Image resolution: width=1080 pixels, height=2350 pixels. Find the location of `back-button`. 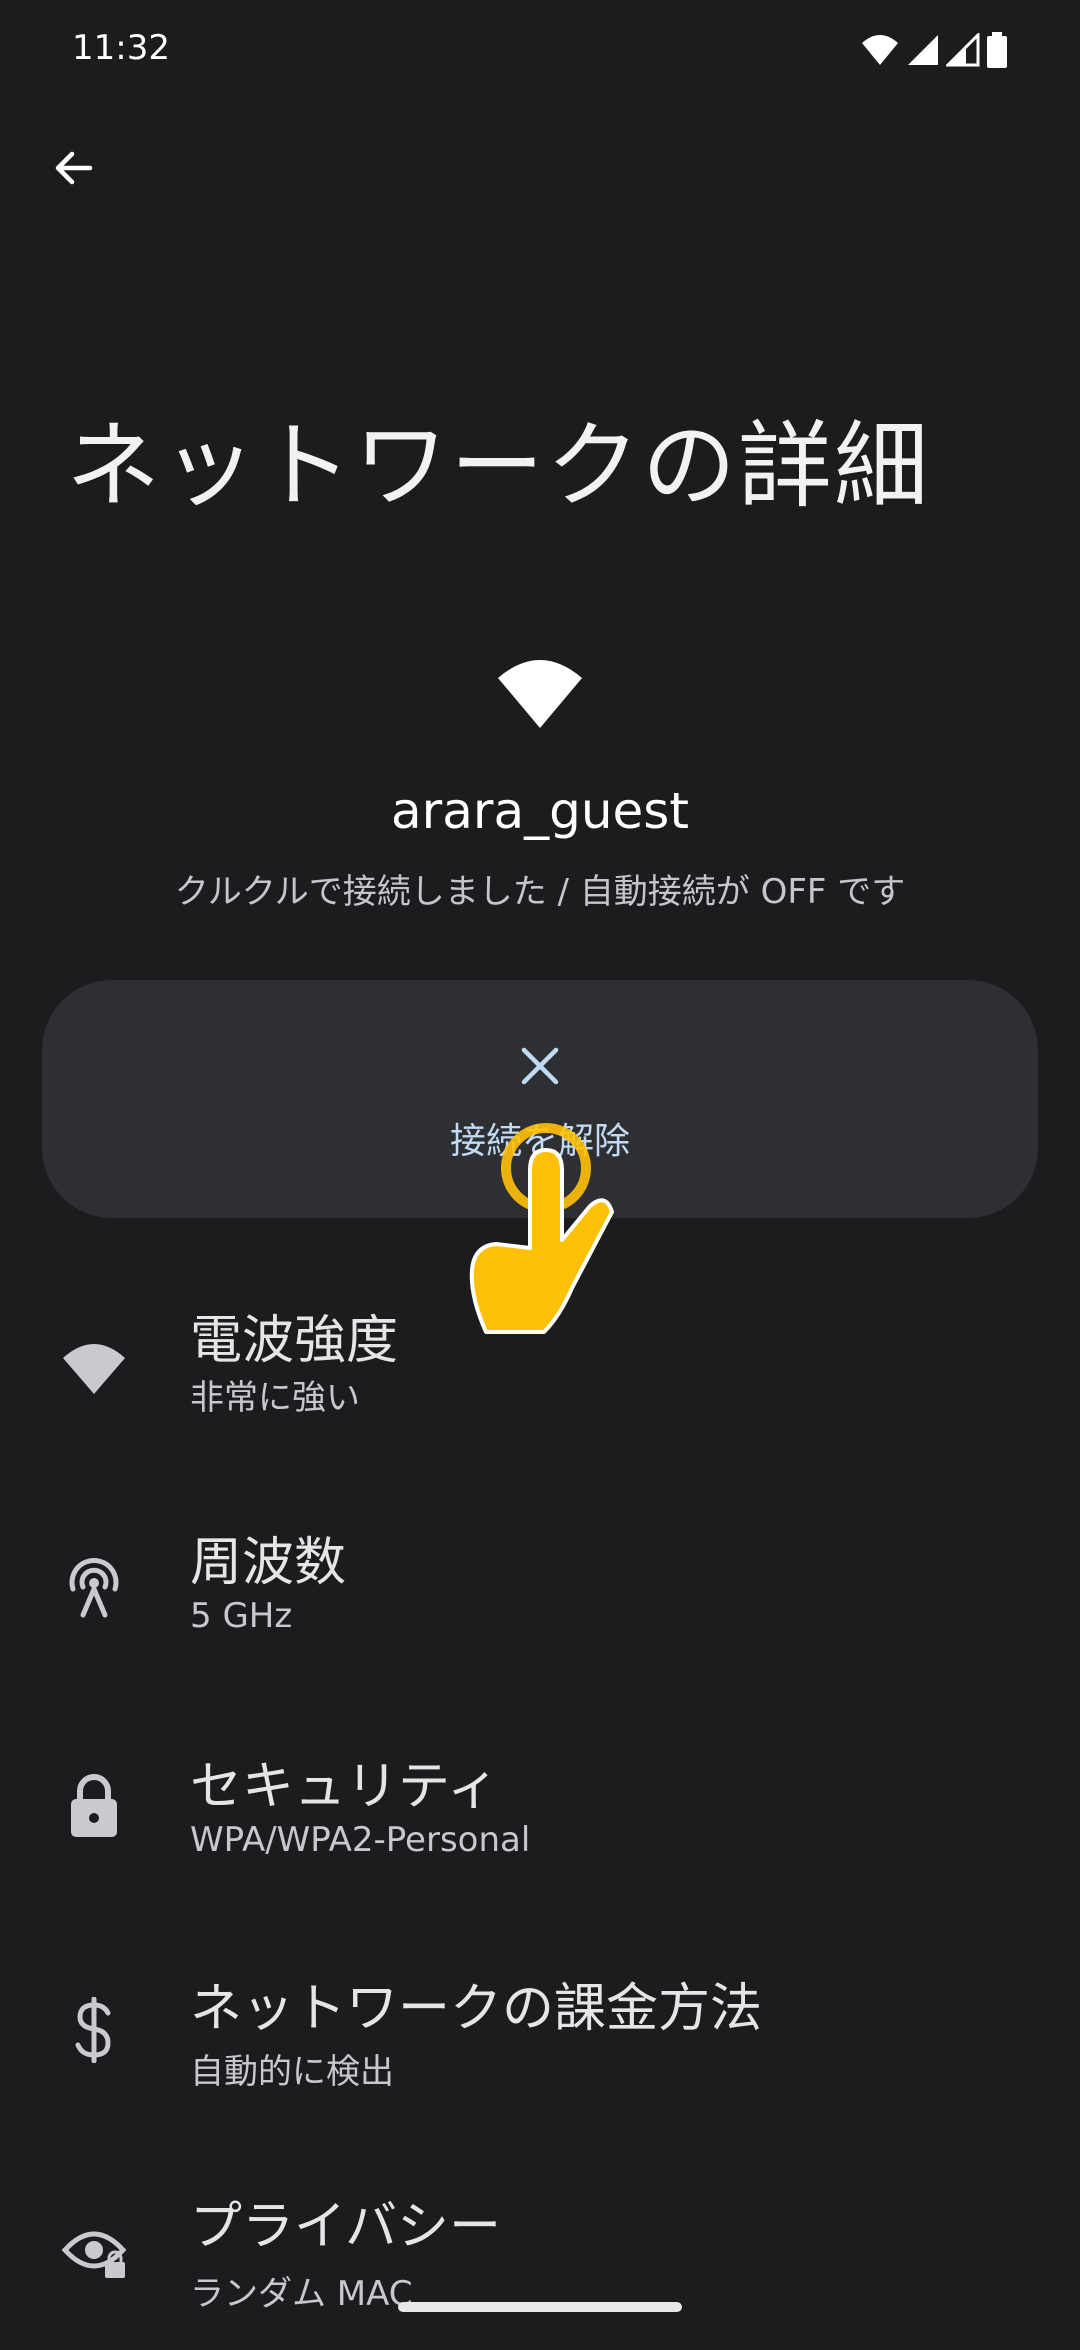

back-button is located at coordinates (74, 168).